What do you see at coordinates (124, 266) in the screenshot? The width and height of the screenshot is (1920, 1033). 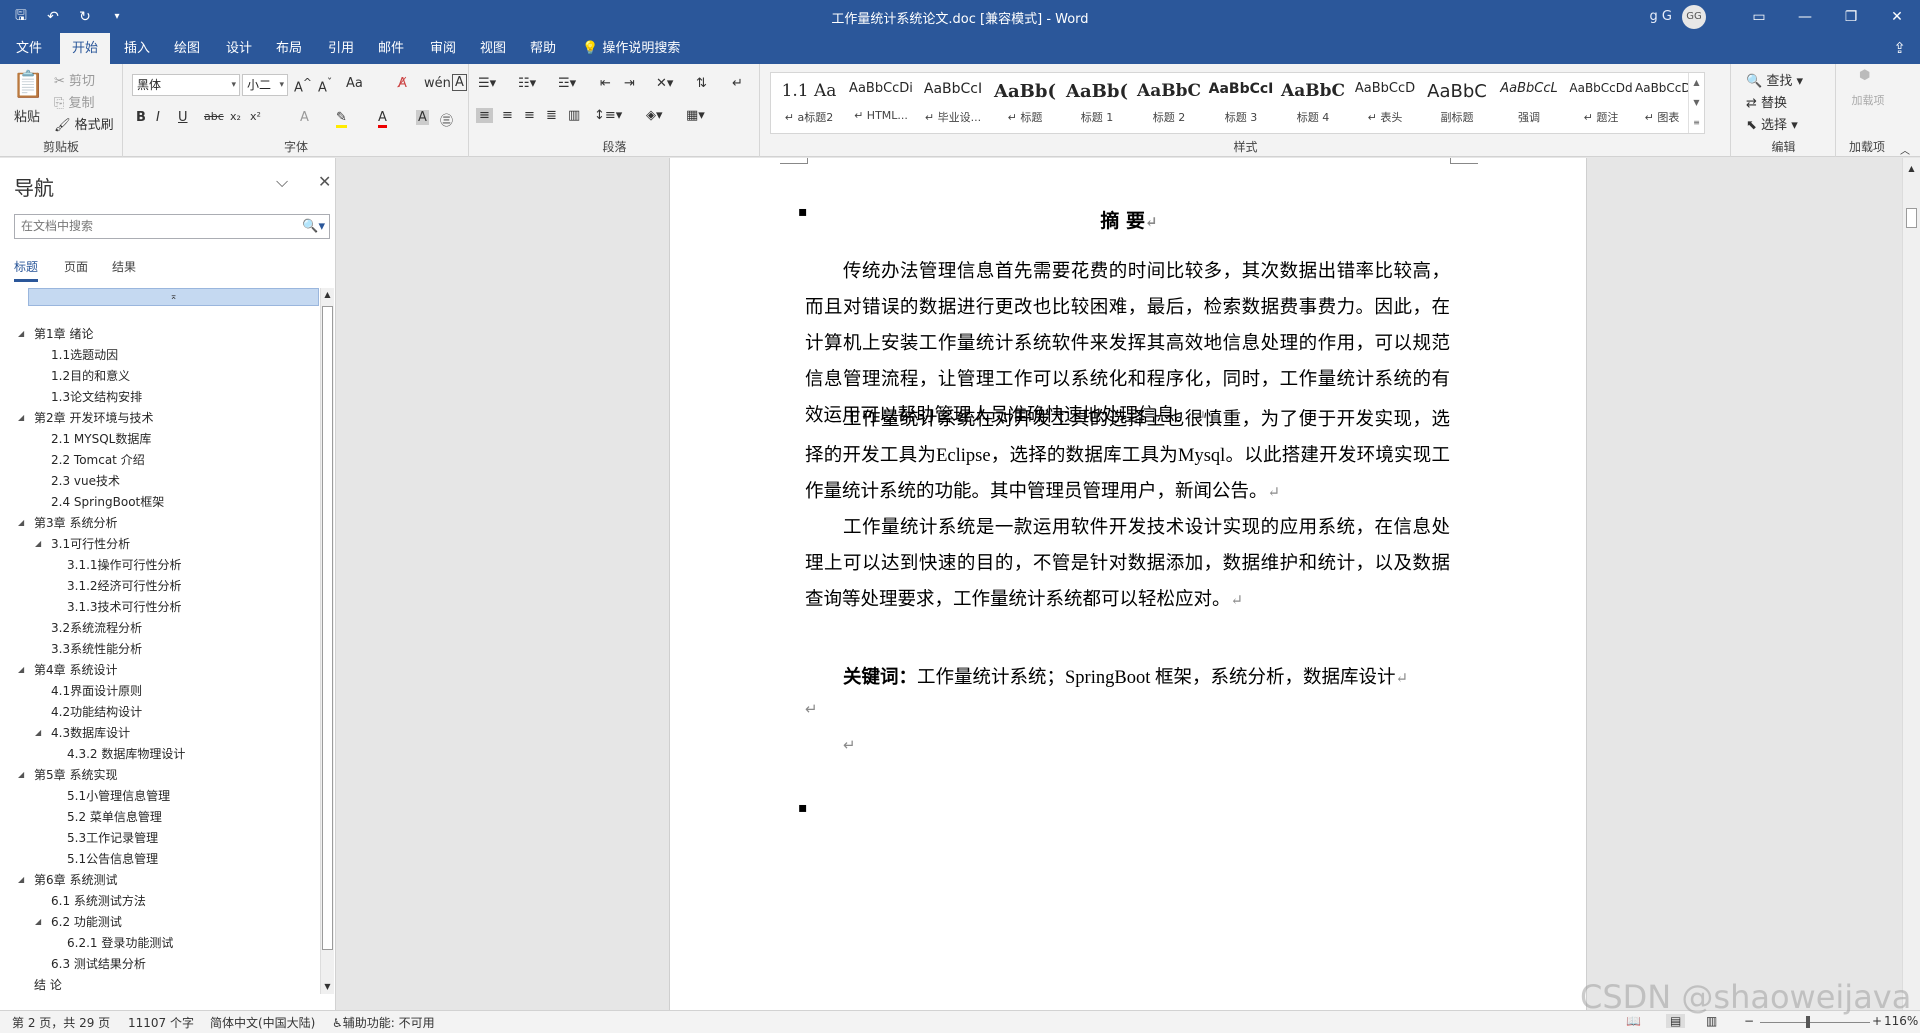 I see `tab-results: 结果` at bounding box center [124, 266].